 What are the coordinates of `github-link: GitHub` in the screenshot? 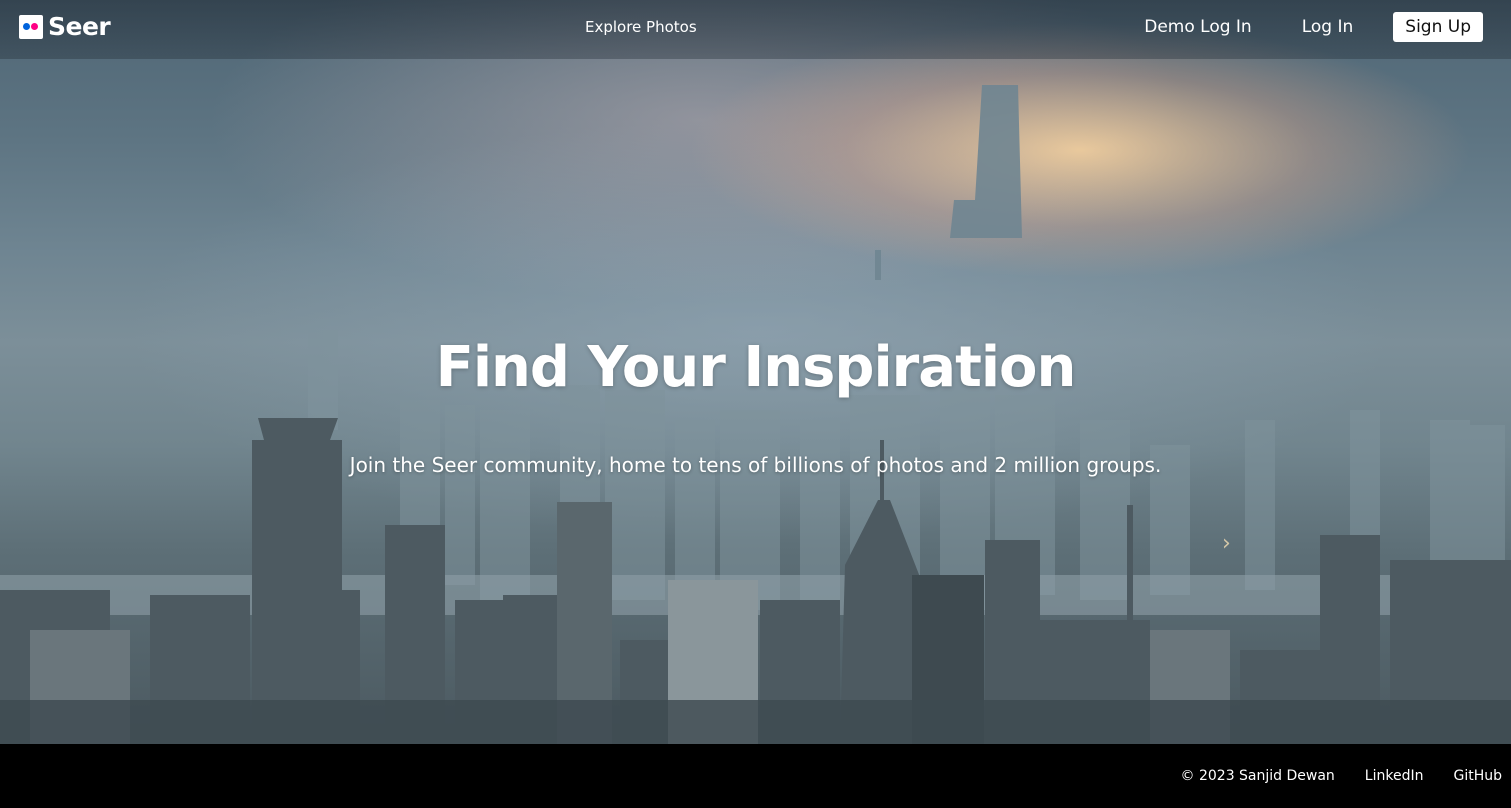 It's located at (1477, 776).